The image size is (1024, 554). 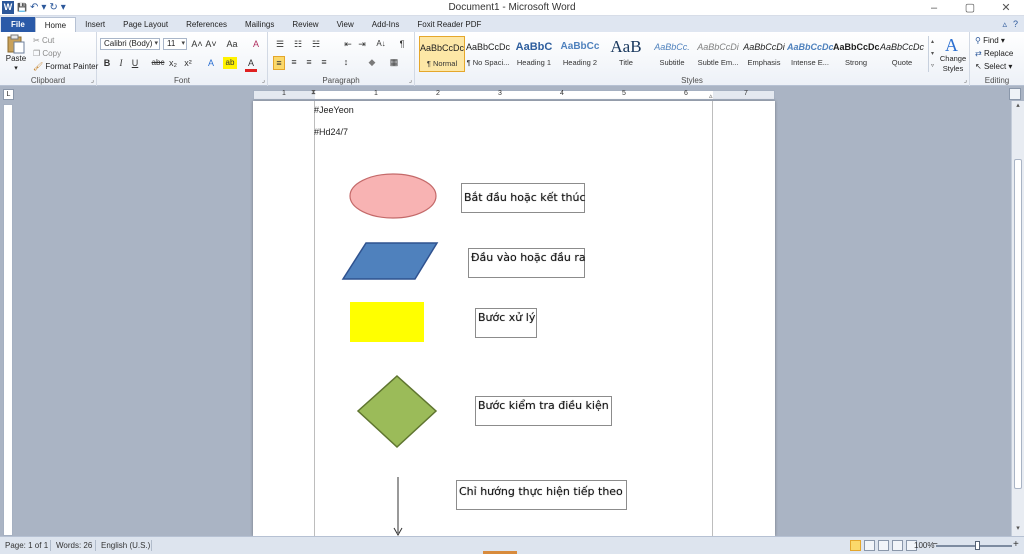 What do you see at coordinates (711, 96) in the screenshot?
I see `right-indent-marker-icon: ▵` at bounding box center [711, 96].